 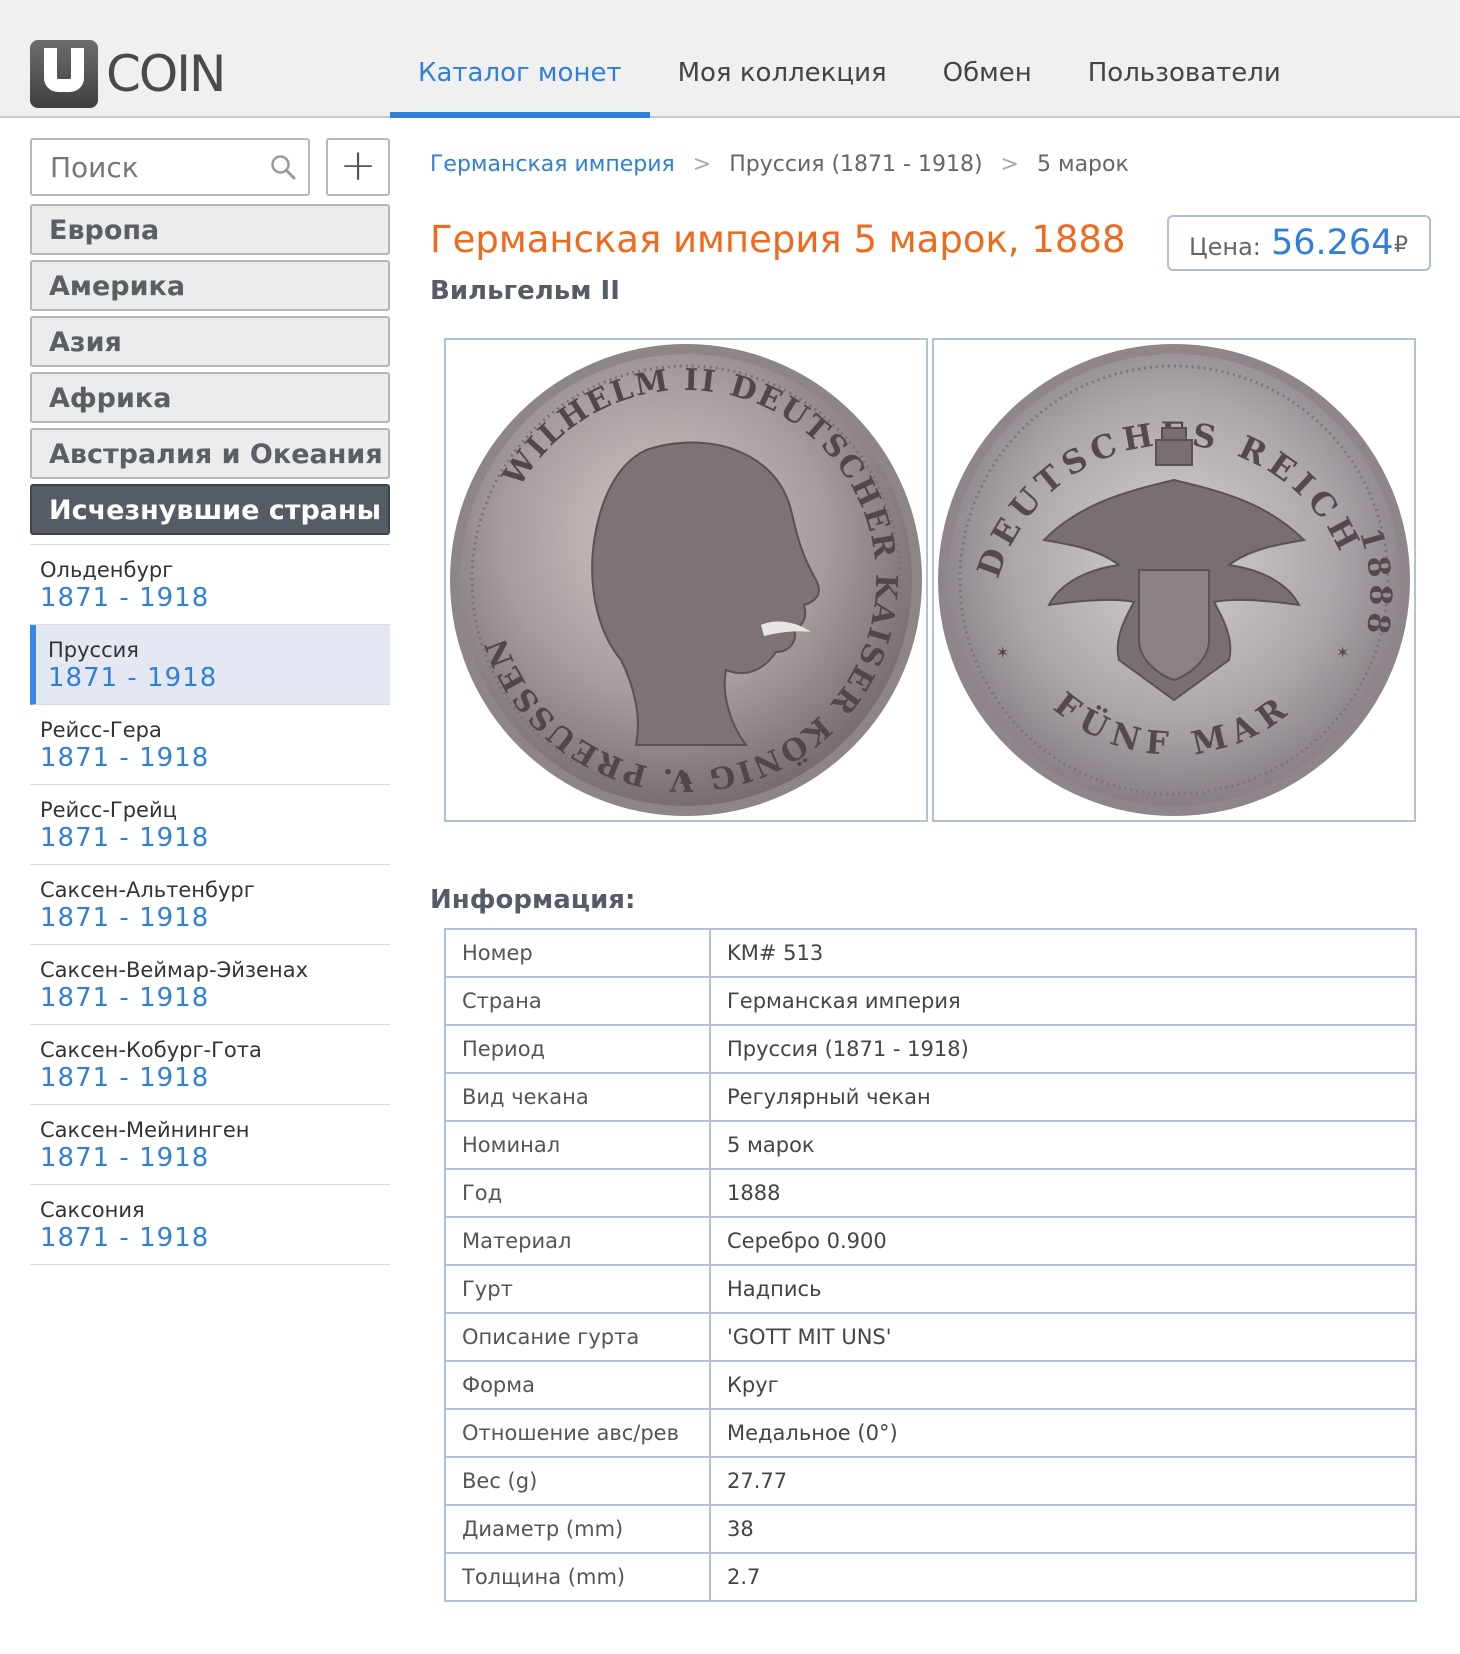 I want to click on region-america: Америка, so click(x=210, y=285).